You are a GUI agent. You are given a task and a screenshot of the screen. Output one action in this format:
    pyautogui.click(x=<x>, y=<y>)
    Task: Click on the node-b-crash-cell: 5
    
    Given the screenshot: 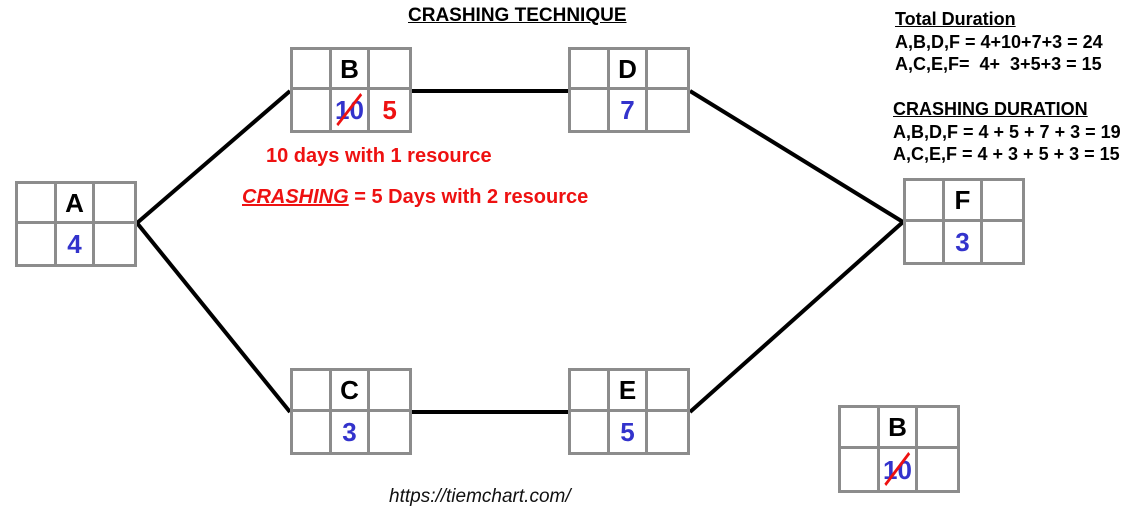 What is the action you would take?
    pyautogui.click(x=389, y=110)
    